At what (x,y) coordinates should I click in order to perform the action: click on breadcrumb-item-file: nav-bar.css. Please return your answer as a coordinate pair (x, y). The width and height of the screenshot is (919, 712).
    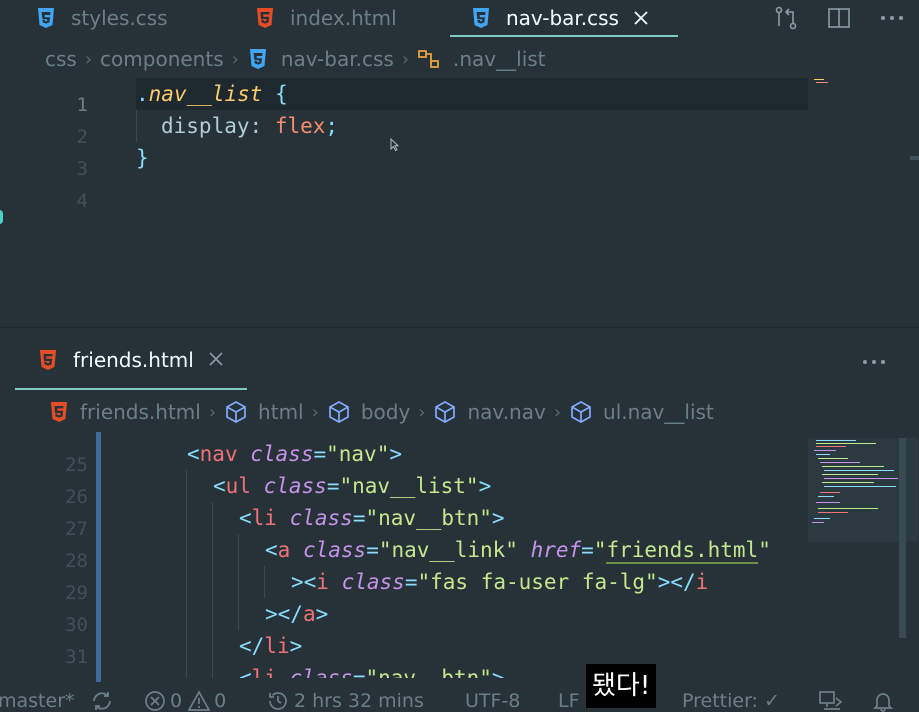
    Looking at the image, I should click on (337, 59).